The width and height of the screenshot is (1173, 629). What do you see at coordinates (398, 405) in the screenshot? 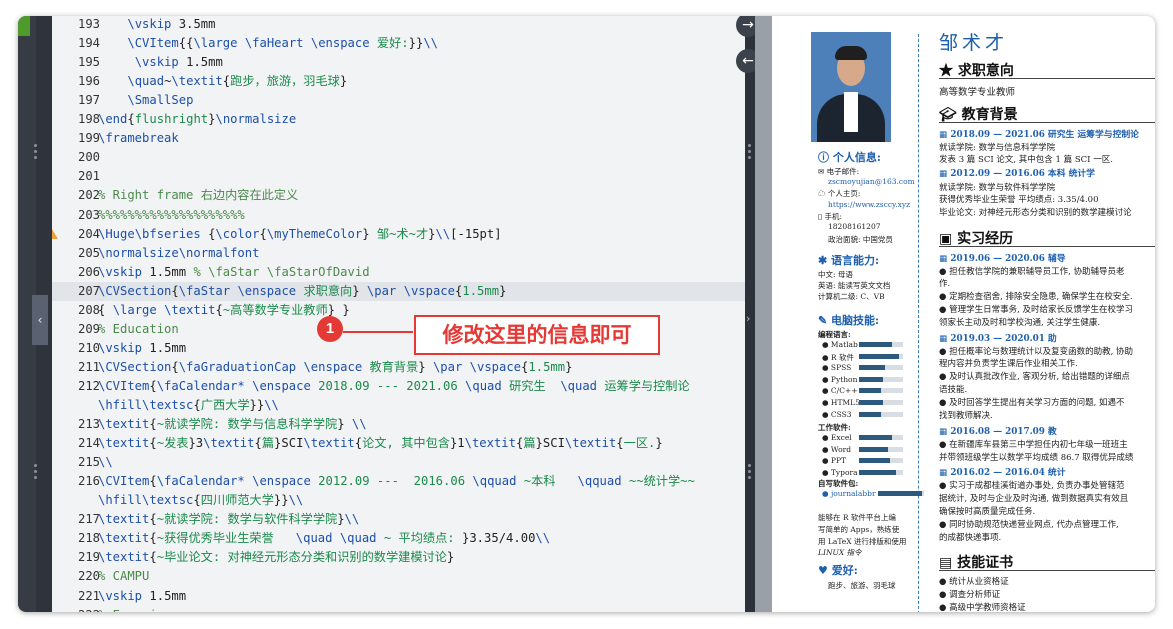
I see `code-line: \hfill\textsc{广西大学}}\\` at bounding box center [398, 405].